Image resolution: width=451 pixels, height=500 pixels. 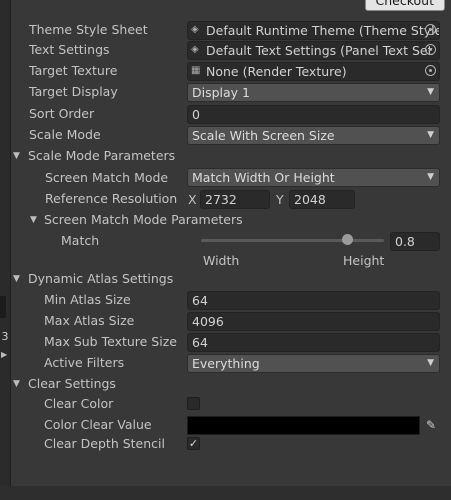 I want to click on scale-mode-parameters-foldout-icon: ▼, so click(x=18, y=156).